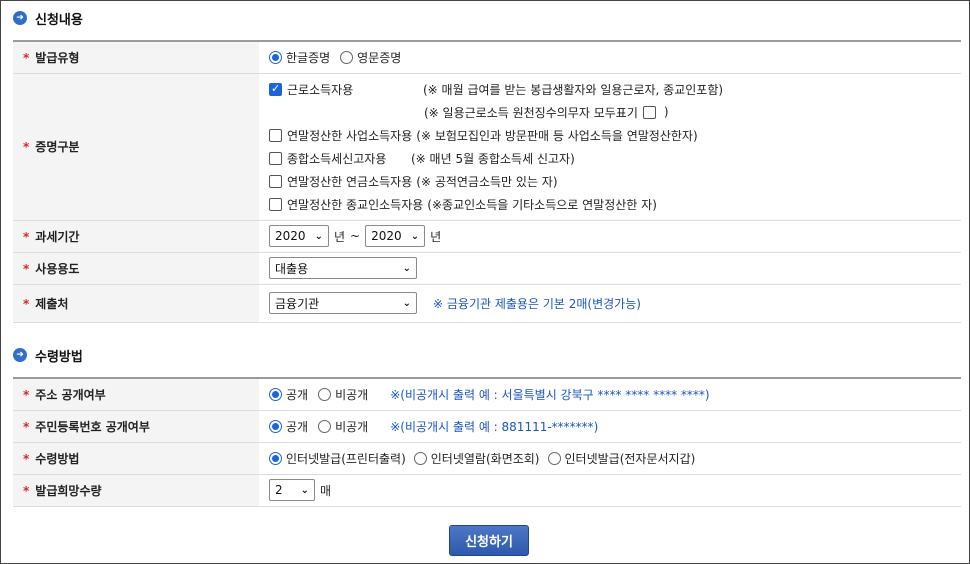 The height and width of the screenshot is (564, 970). What do you see at coordinates (292, 490) in the screenshot?
I see `qty-select: 2 ⌄` at bounding box center [292, 490].